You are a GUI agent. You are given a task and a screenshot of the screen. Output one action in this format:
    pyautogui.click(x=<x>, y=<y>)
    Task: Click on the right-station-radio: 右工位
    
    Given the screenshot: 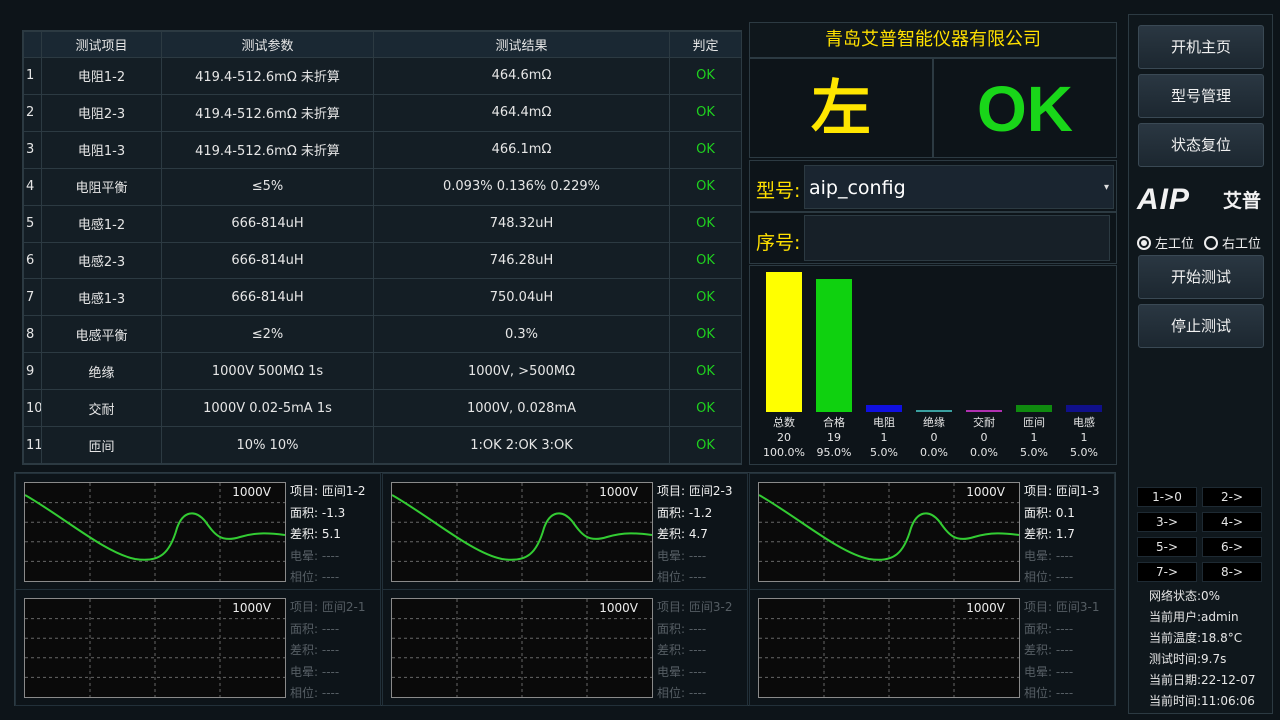 What is the action you would take?
    pyautogui.click(x=1232, y=242)
    